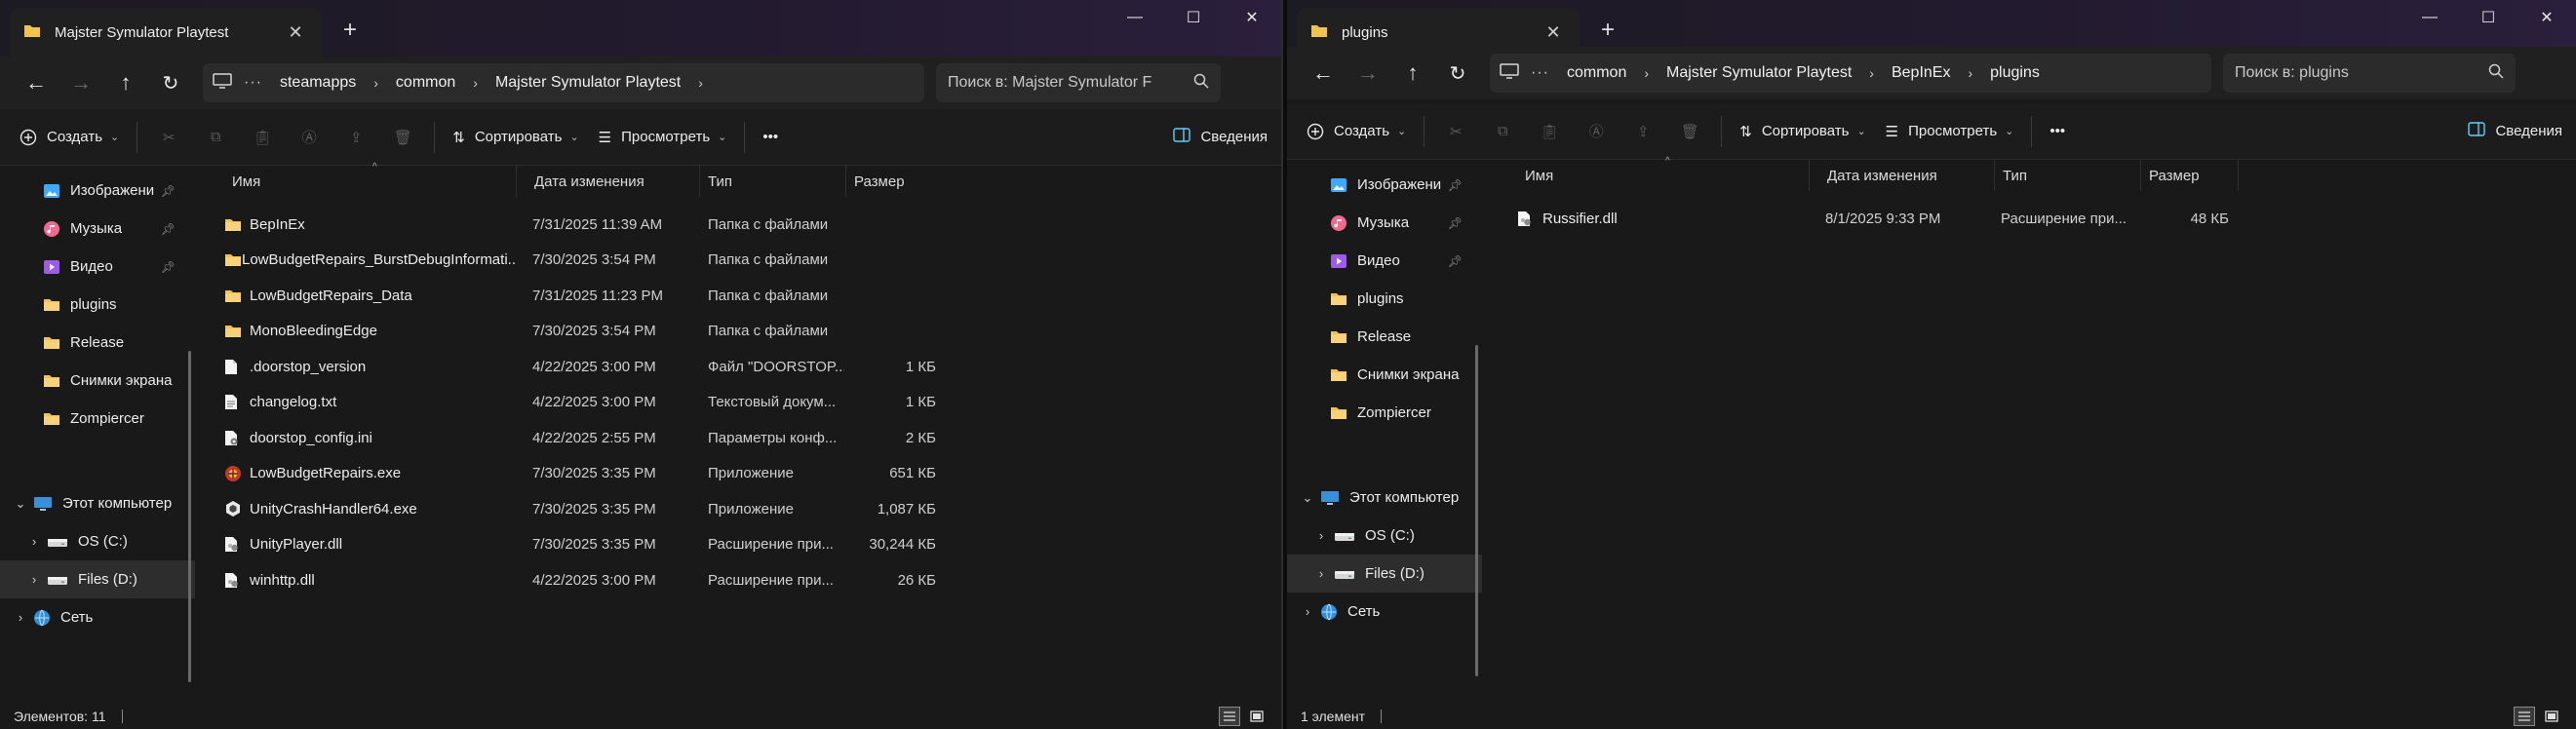 The image size is (2576, 729). What do you see at coordinates (97, 229) in the screenshot?
I see `quick-access-item: Музыка 📌︎` at bounding box center [97, 229].